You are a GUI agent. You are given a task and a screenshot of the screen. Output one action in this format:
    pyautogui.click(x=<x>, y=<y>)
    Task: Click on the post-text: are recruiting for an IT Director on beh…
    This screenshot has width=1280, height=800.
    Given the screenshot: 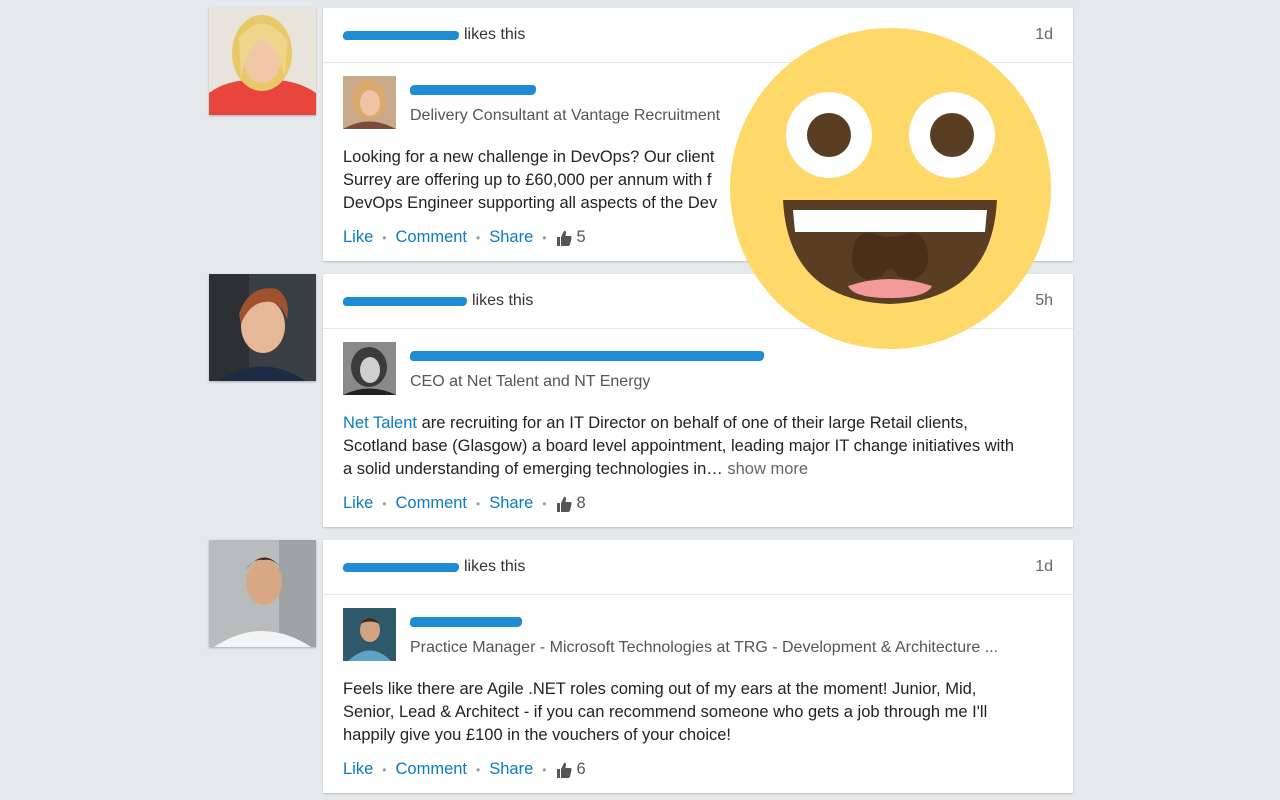 What is the action you would take?
    pyautogui.click(x=692, y=423)
    